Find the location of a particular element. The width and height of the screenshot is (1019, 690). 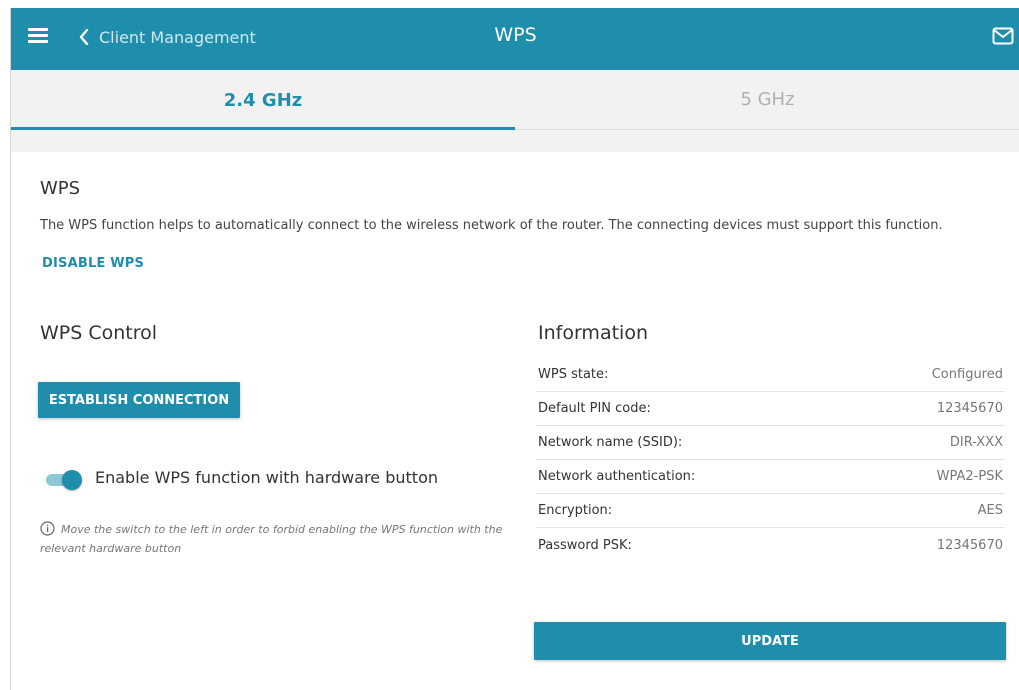

info-label: Password PSK: is located at coordinates (585, 545).